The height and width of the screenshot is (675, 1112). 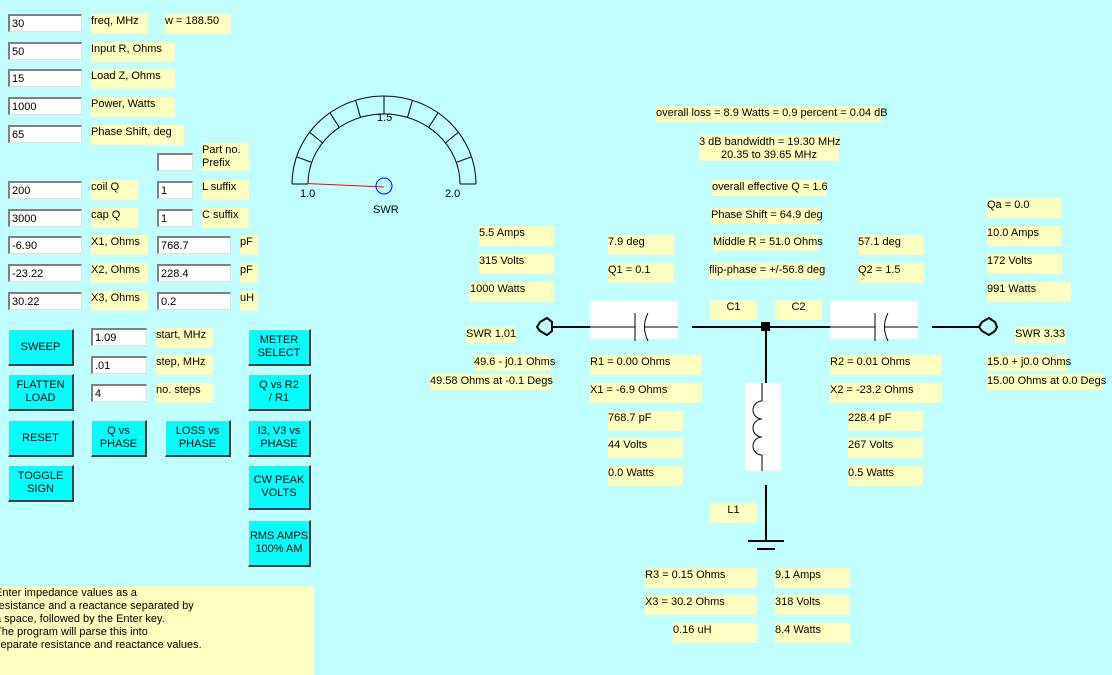 What do you see at coordinates (885, 448) in the screenshot?
I see `c2-volts: 267 Volts` at bounding box center [885, 448].